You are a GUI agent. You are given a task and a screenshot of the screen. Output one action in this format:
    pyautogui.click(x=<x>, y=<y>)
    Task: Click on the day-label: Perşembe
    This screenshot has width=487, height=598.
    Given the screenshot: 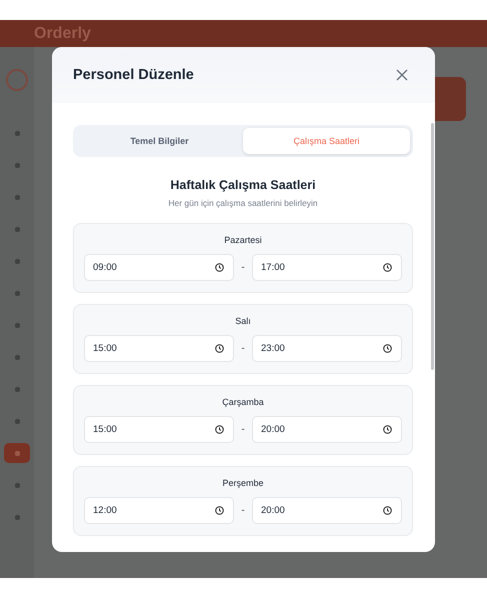 What is the action you would take?
    pyautogui.click(x=243, y=483)
    